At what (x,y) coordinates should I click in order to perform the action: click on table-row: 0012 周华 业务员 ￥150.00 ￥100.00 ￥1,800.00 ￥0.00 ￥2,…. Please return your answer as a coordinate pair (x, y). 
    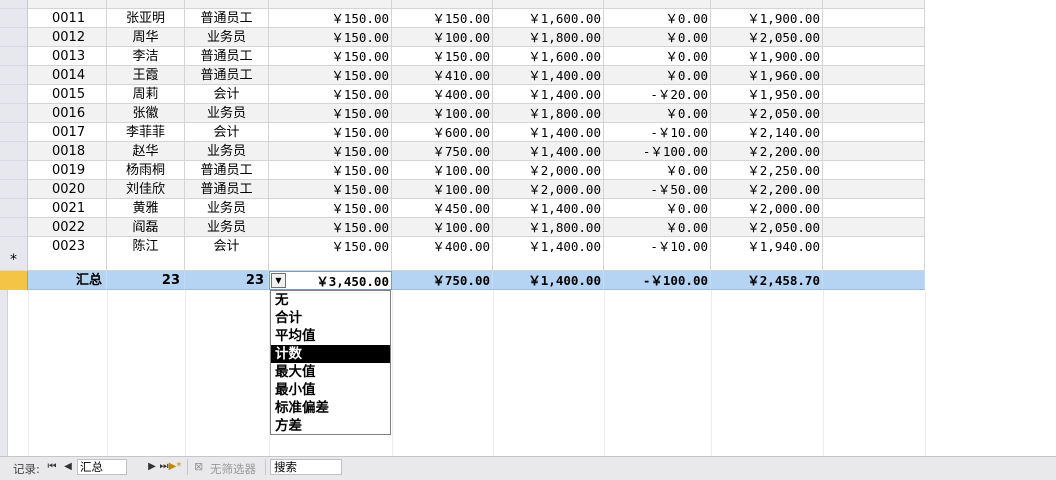
    Looking at the image, I should click on (462, 37).